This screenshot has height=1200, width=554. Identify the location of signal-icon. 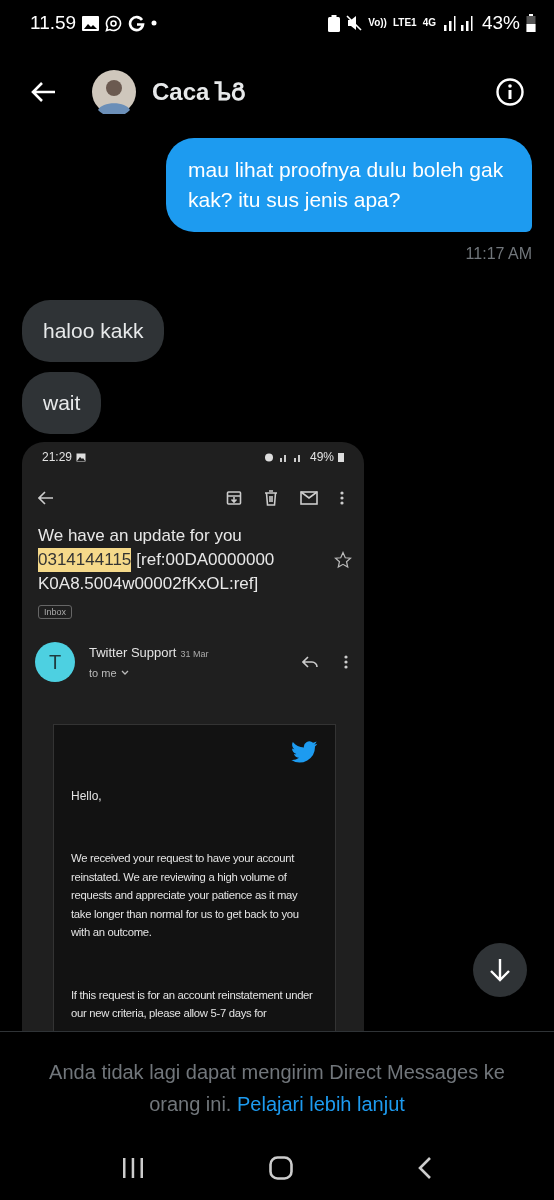
(458, 23).